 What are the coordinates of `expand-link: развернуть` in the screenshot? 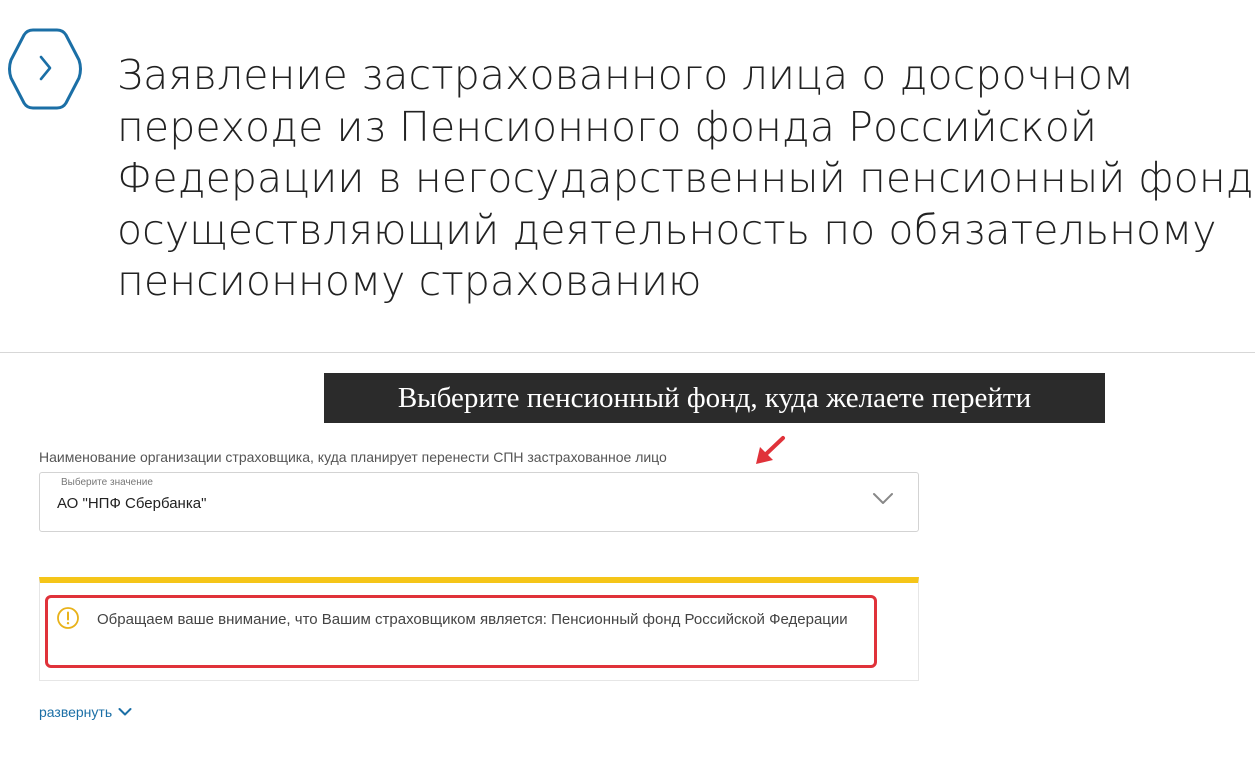 It's located at (85, 712).